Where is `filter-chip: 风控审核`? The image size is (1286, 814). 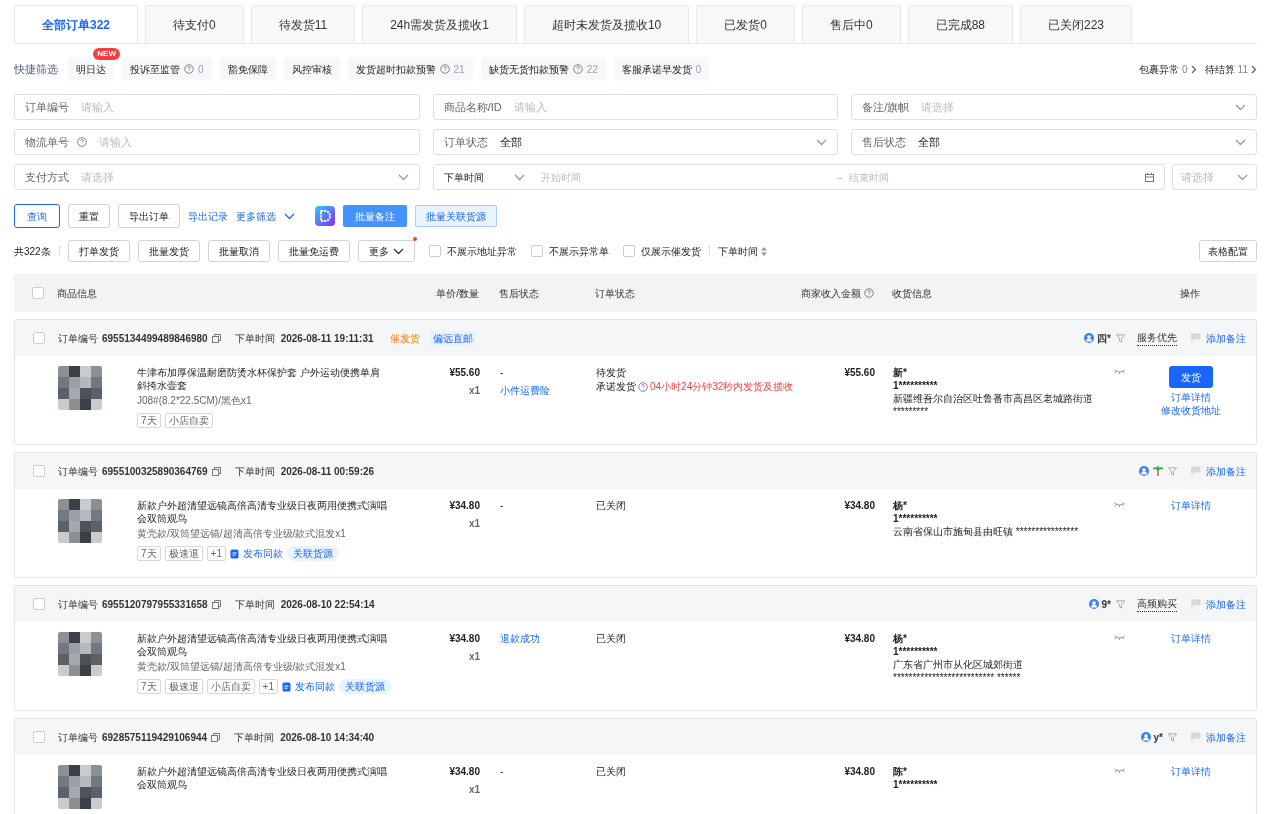
filter-chip: 风控审核 is located at coordinates (311, 69).